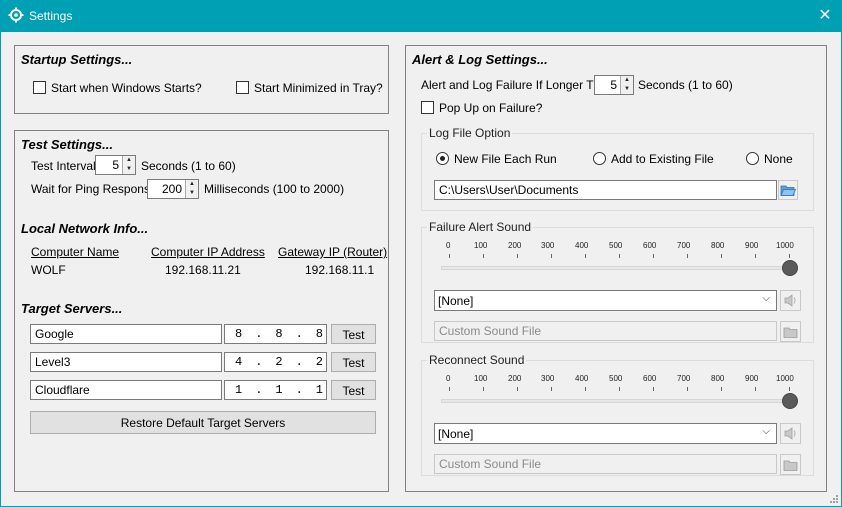  What do you see at coordinates (126, 334) in the screenshot?
I see `server-name-input: Google` at bounding box center [126, 334].